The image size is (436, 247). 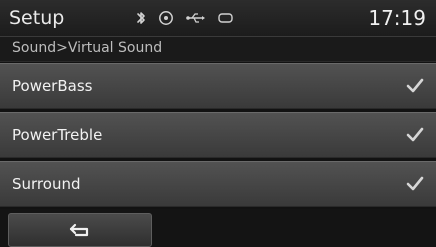 What do you see at coordinates (226, 18) in the screenshot?
I see `aux-icon` at bounding box center [226, 18].